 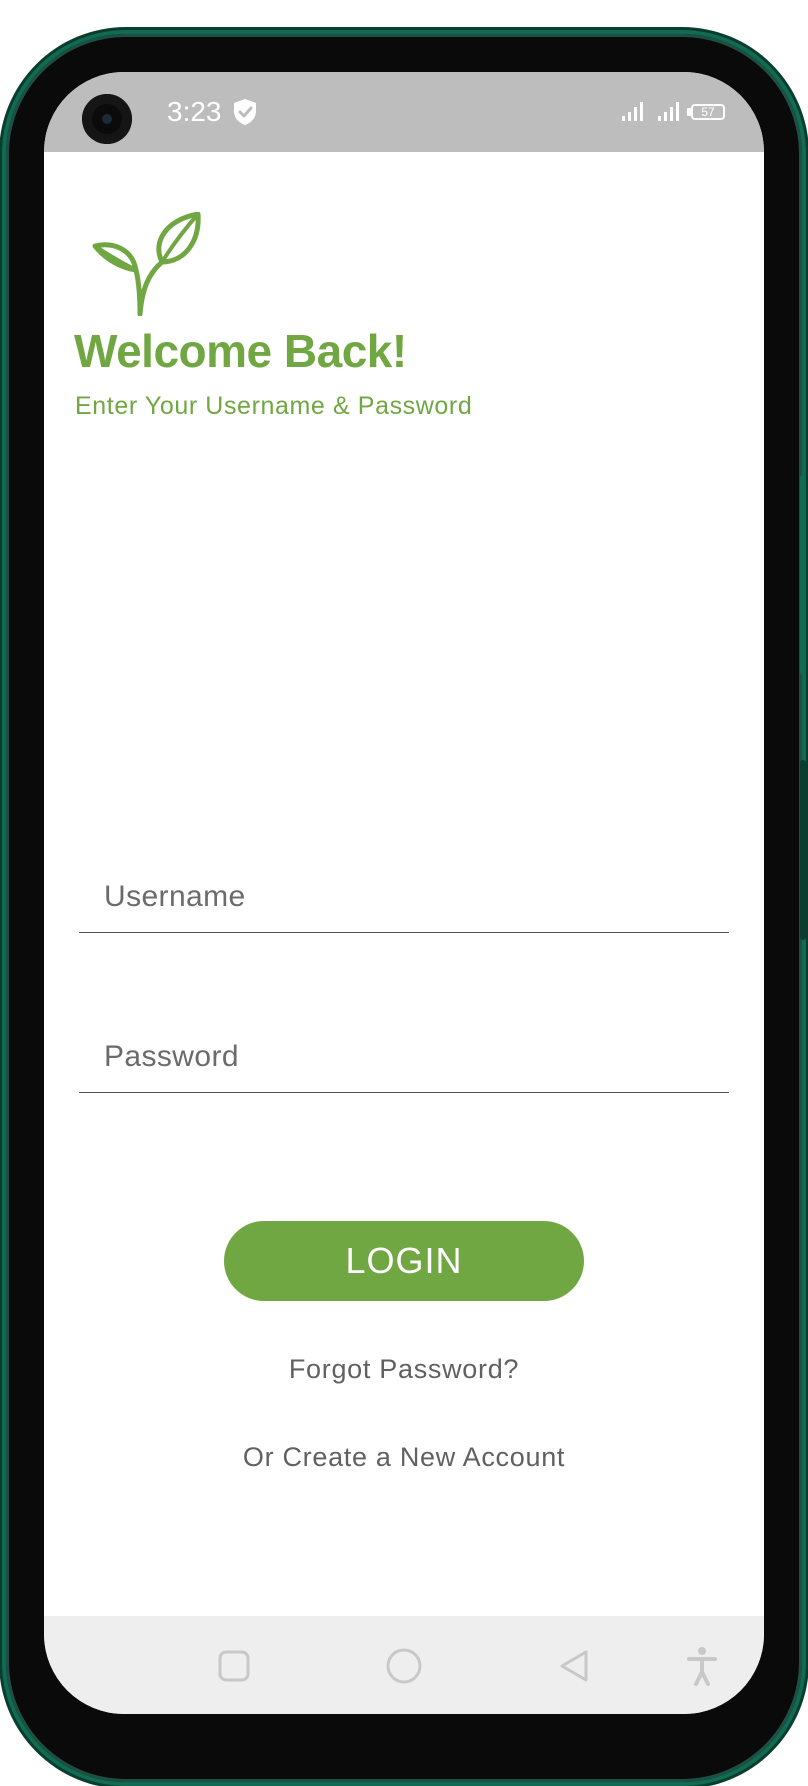 I want to click on camera-cutout, so click(x=107, y=119).